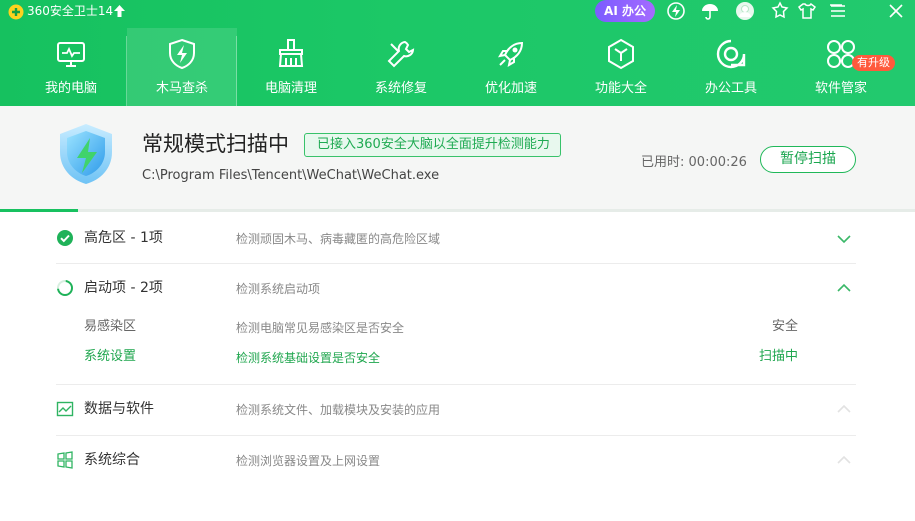 This screenshot has width=915, height=521. What do you see at coordinates (896, 11) in the screenshot?
I see `close-icon` at bounding box center [896, 11].